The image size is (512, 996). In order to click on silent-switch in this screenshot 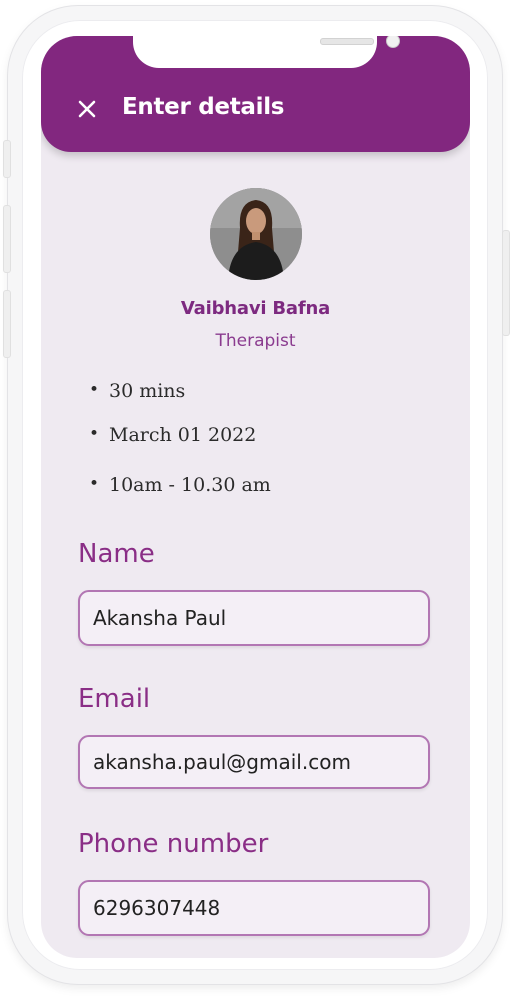, I will do `click(7, 159)`.